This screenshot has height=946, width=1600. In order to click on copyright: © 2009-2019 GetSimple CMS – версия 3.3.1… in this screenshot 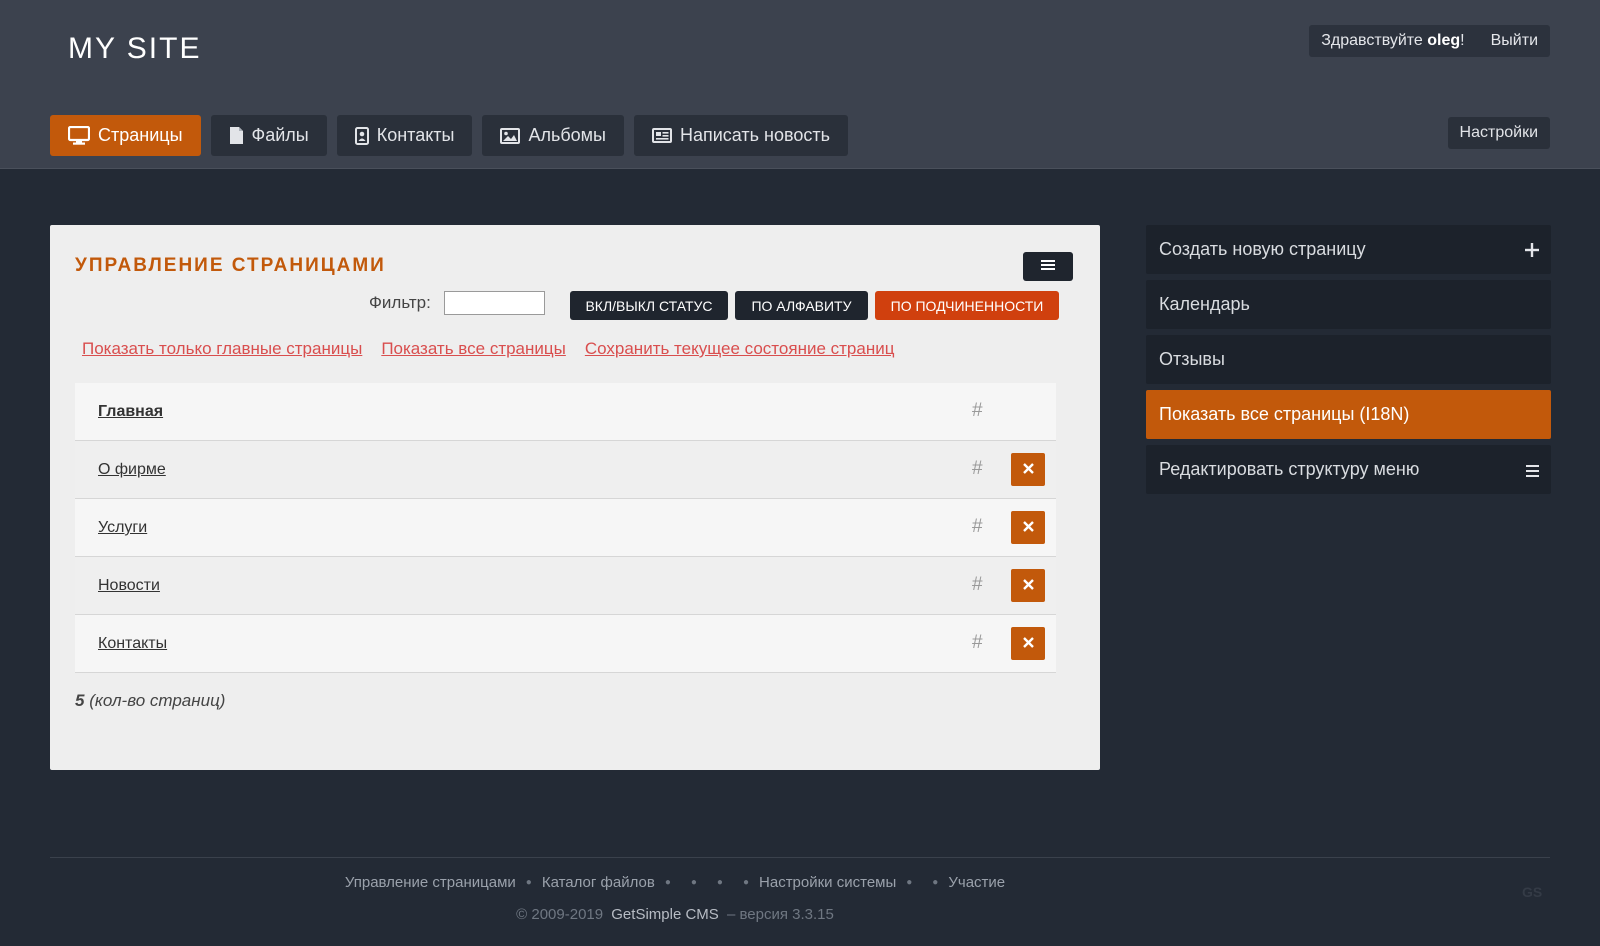, I will do `click(675, 914)`.